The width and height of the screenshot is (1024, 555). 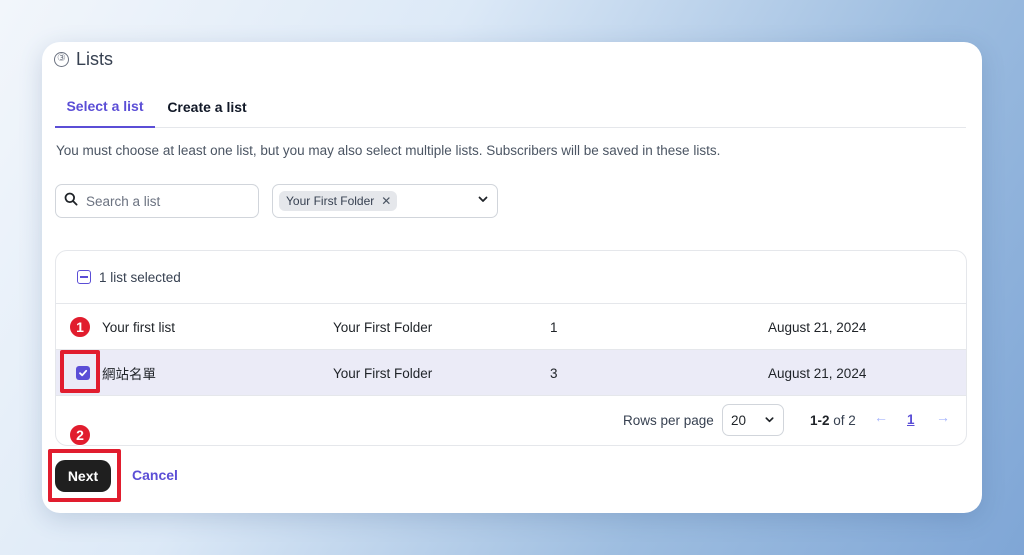 I want to click on page-number-link: 1, so click(x=911, y=419).